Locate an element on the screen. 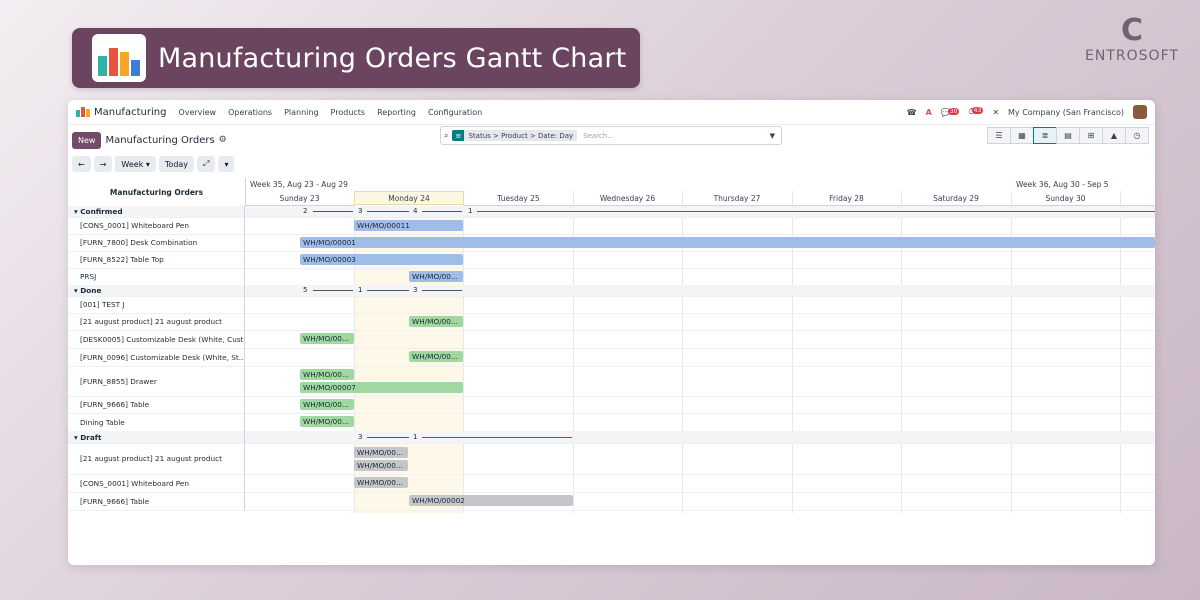 The width and height of the screenshot is (1200, 600). messages-icon: 💬30 is located at coordinates (950, 112).